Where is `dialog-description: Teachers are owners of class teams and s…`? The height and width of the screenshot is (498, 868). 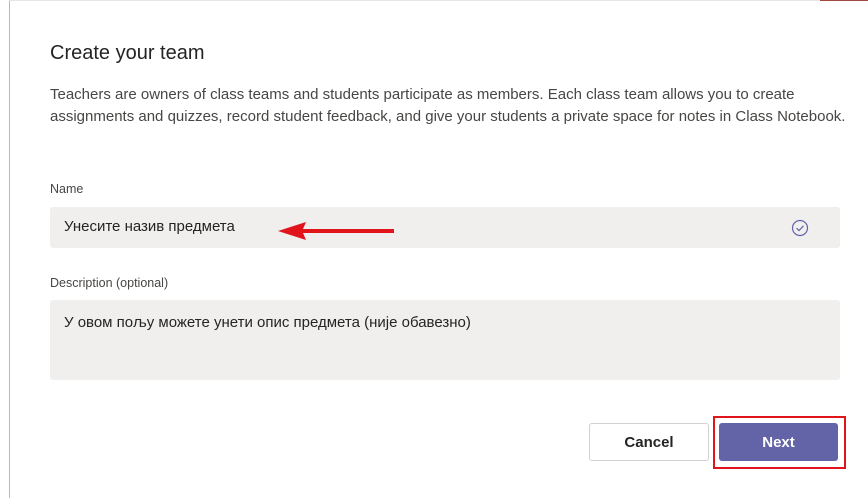 dialog-description: Teachers are owners of class teams and s… is located at coordinates (448, 105).